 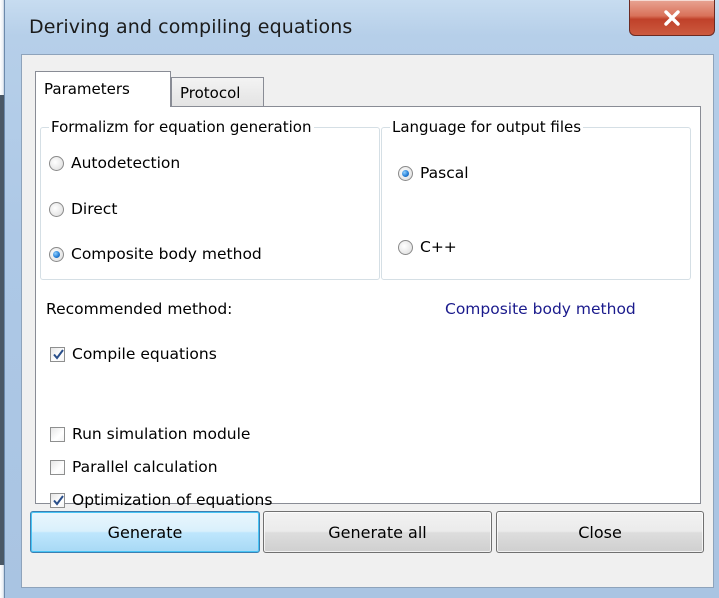 I want to click on tab-protocol: Protocol, so click(x=217, y=92).